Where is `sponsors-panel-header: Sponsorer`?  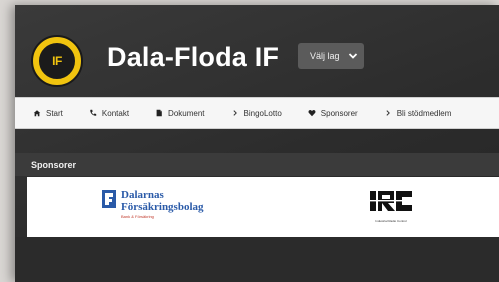
sponsors-panel-header: Sponsorer is located at coordinates (257, 164).